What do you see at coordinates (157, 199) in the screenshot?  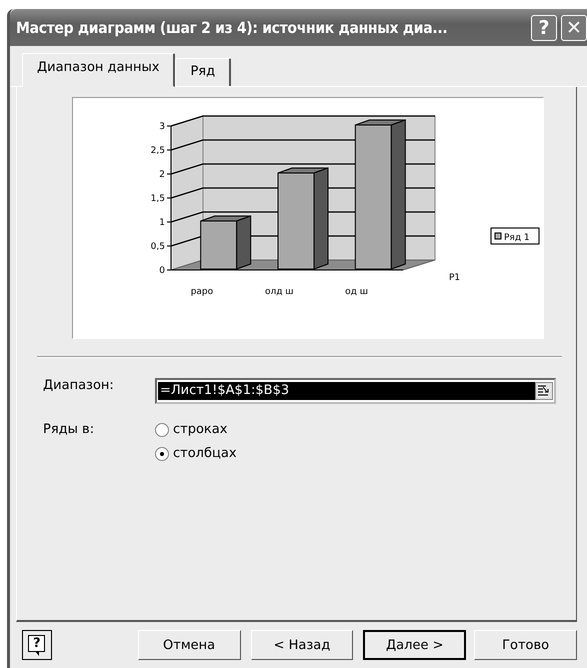 I see `axis-tick-label: 1,5` at bounding box center [157, 199].